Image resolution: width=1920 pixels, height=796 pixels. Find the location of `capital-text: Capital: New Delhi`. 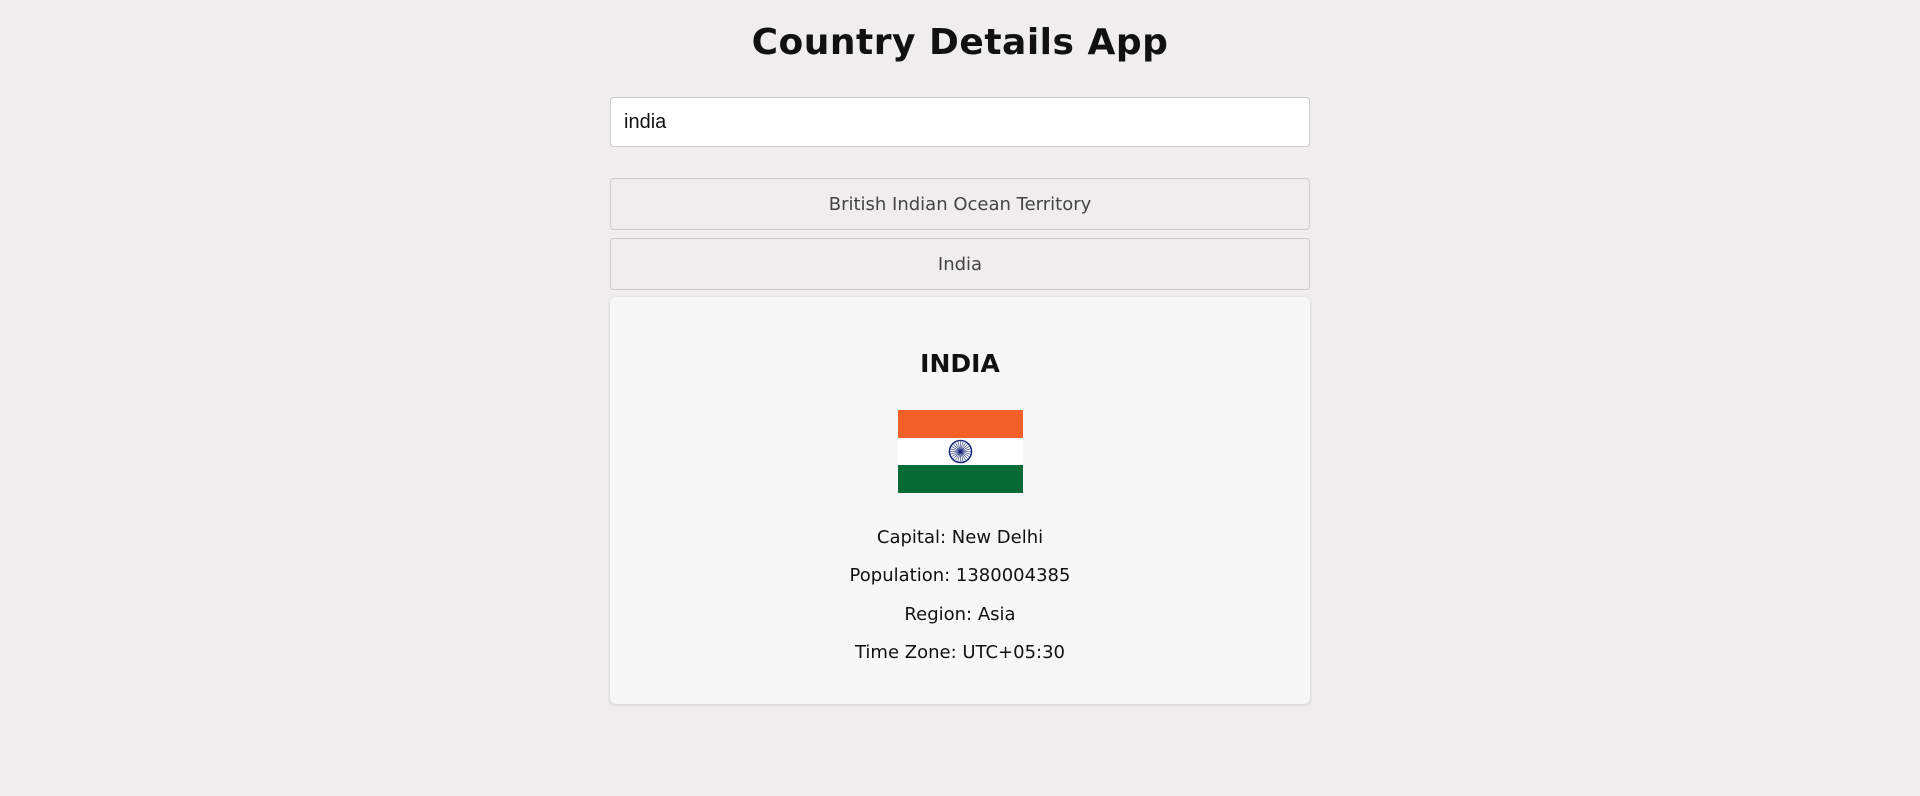

capital-text: Capital: New Delhi is located at coordinates (960, 537).